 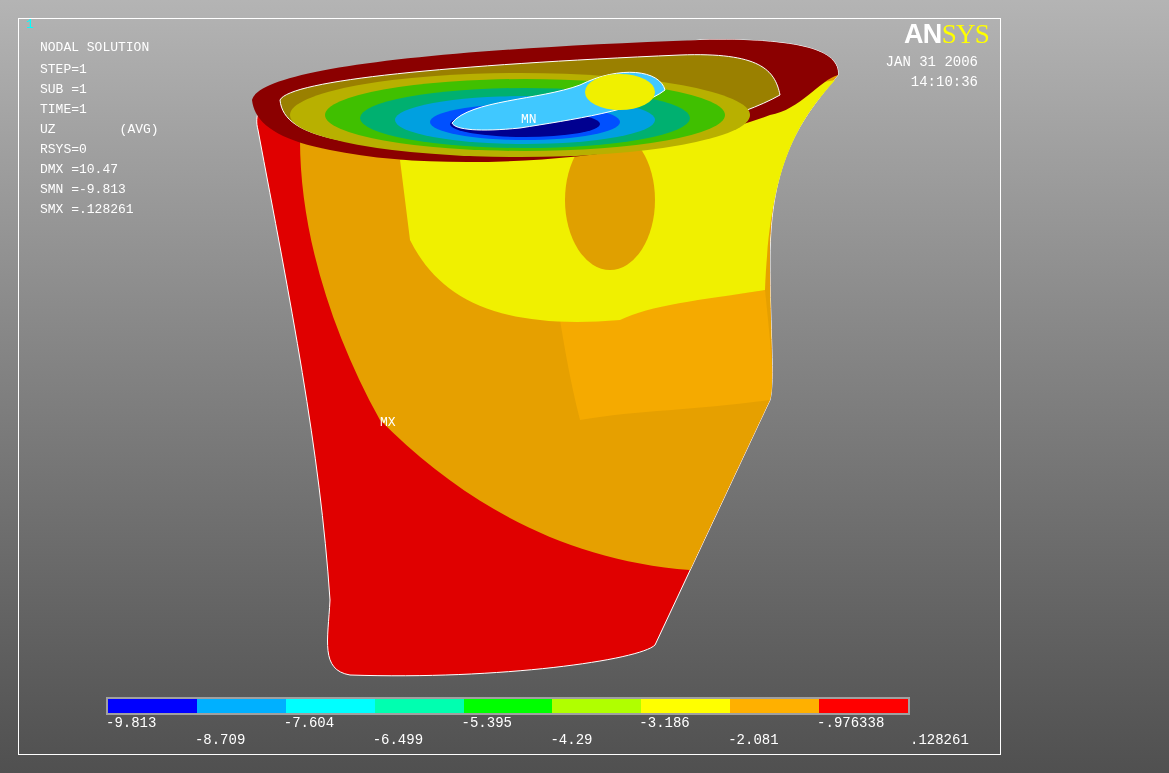 What do you see at coordinates (139, 130) in the screenshot?
I see `info-note: (AVG)` at bounding box center [139, 130].